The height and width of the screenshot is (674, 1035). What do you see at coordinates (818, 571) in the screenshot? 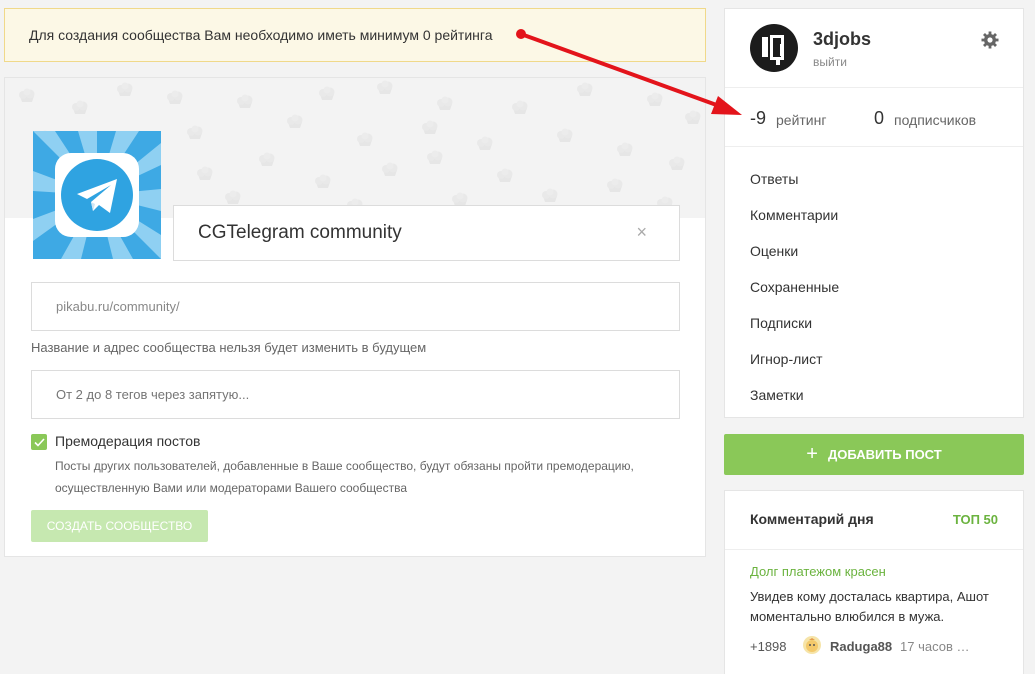
I see `story-title-link: Долг платежом красен` at bounding box center [818, 571].